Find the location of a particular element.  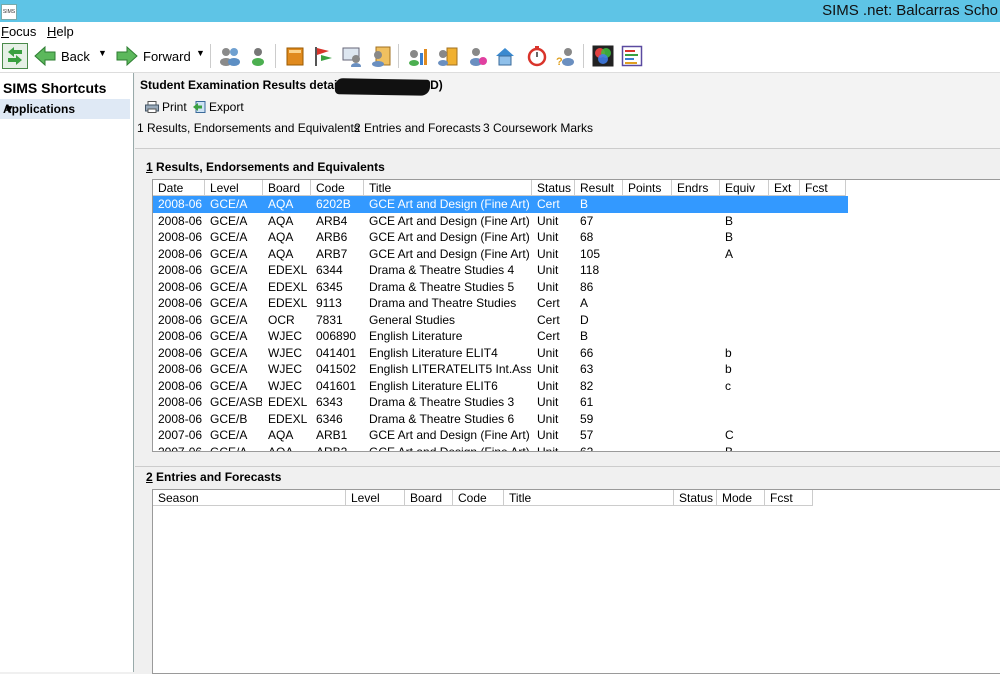

person-building-icon is located at coordinates (448, 56).